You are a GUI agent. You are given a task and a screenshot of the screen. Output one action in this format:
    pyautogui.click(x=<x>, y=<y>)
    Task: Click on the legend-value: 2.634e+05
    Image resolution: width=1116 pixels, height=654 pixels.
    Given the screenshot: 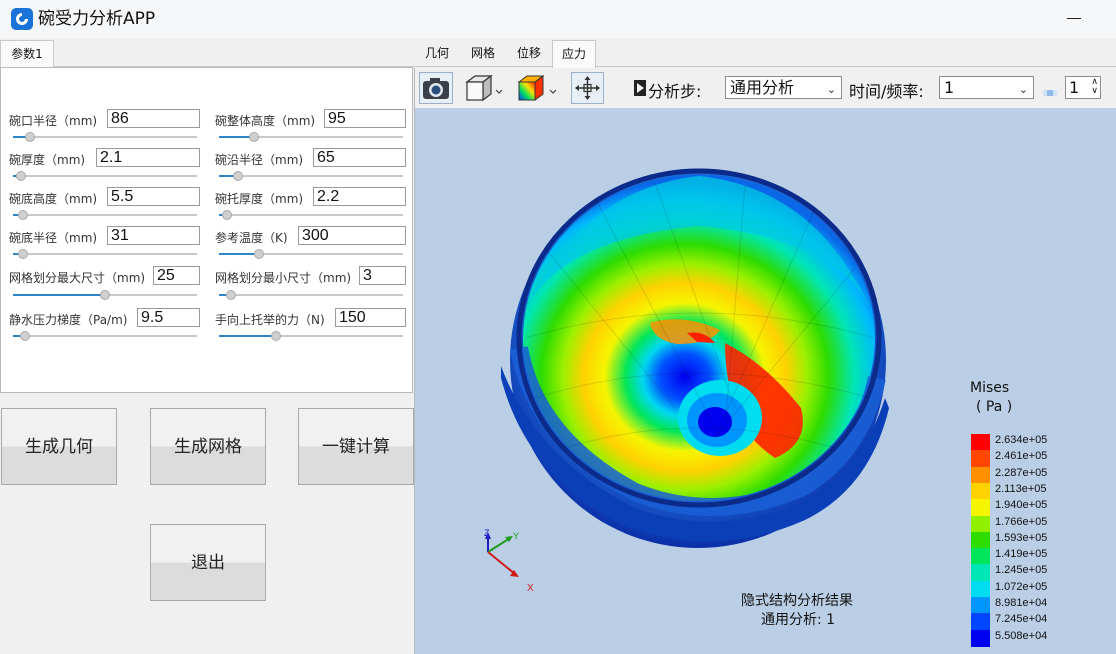 What is the action you would take?
    pyautogui.click(x=1021, y=440)
    